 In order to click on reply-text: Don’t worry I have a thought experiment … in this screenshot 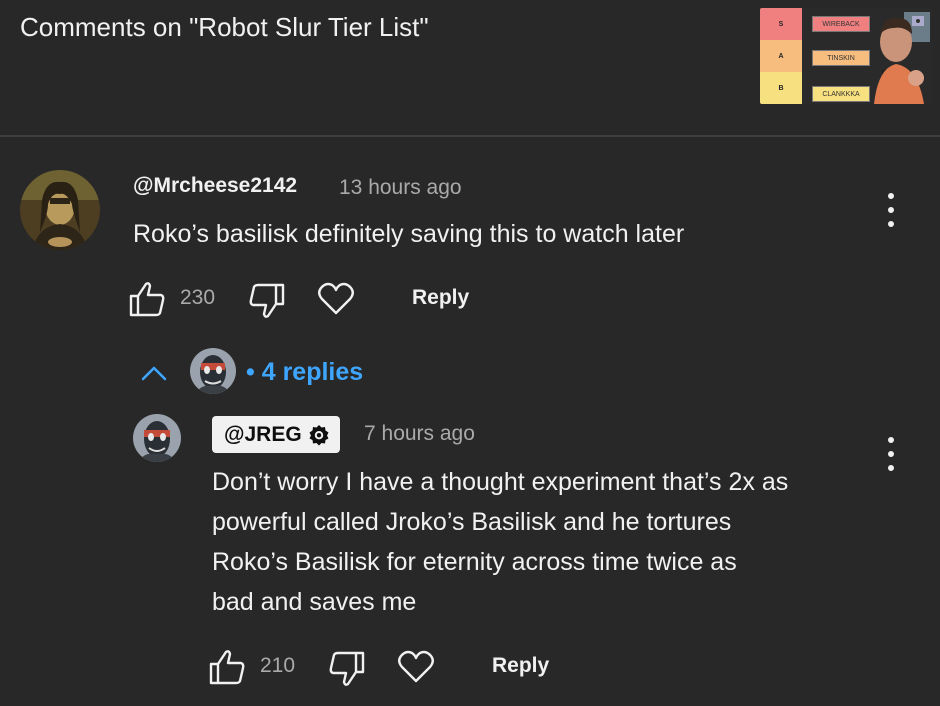, I will do `click(500, 542)`.